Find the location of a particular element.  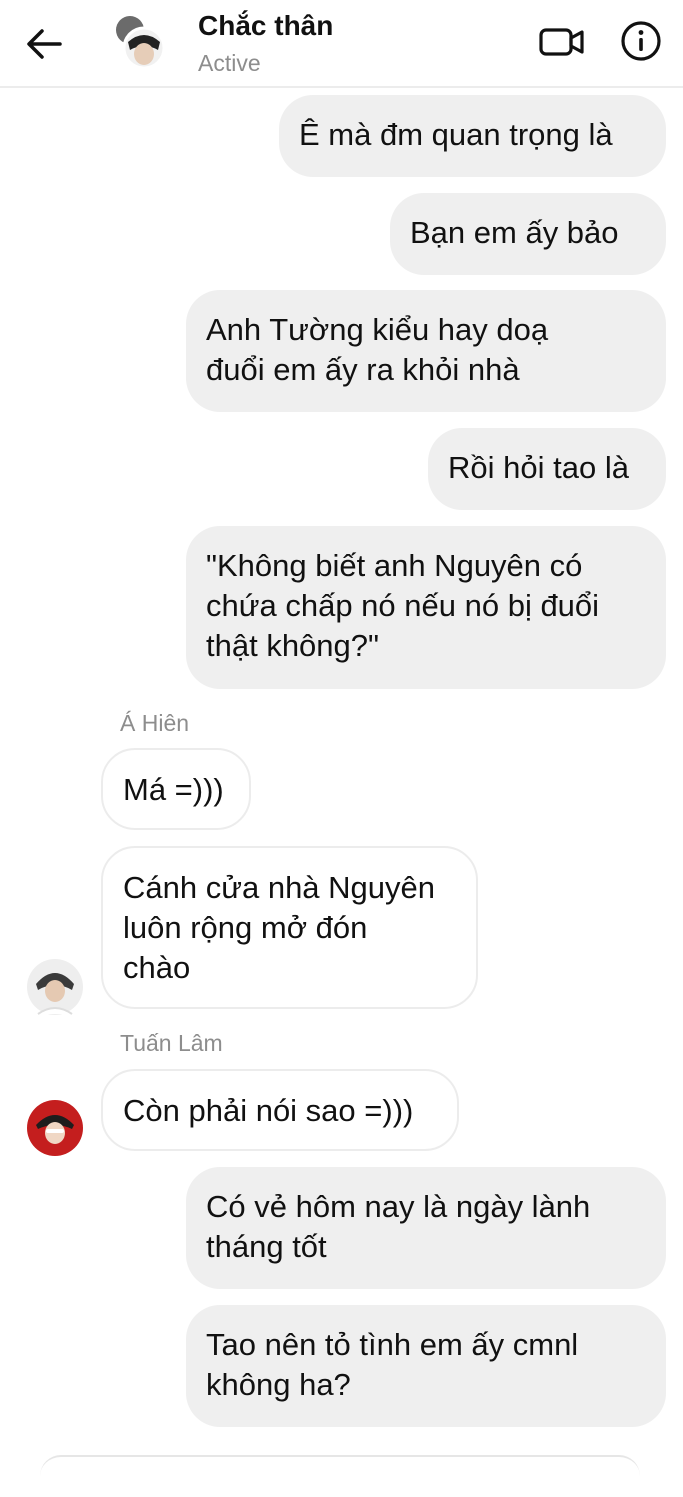

message-bubble-incoming: Còn phải nói sao =))) is located at coordinates (280, 1110).